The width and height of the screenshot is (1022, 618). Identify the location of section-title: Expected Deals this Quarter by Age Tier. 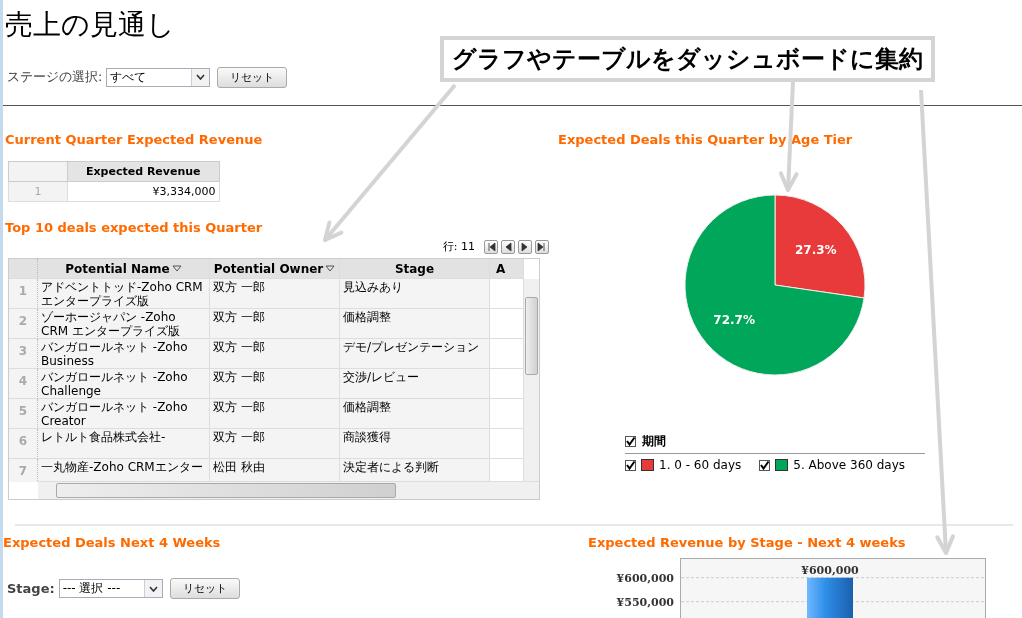
(706, 139).